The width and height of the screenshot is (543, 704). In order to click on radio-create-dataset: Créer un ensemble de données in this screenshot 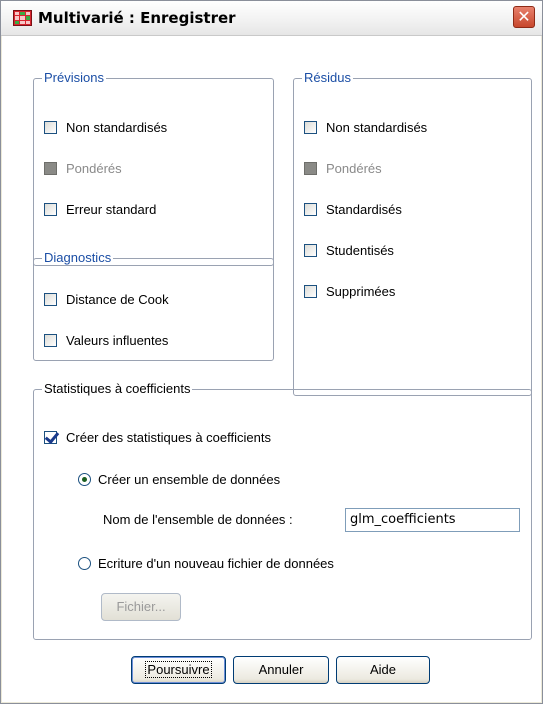, I will do `click(179, 479)`.